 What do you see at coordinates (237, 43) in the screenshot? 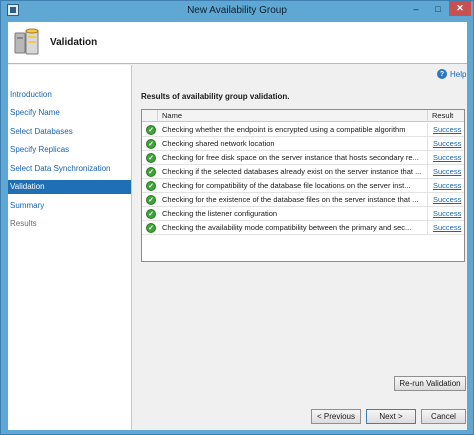
I see `page-header: Validation` at bounding box center [237, 43].